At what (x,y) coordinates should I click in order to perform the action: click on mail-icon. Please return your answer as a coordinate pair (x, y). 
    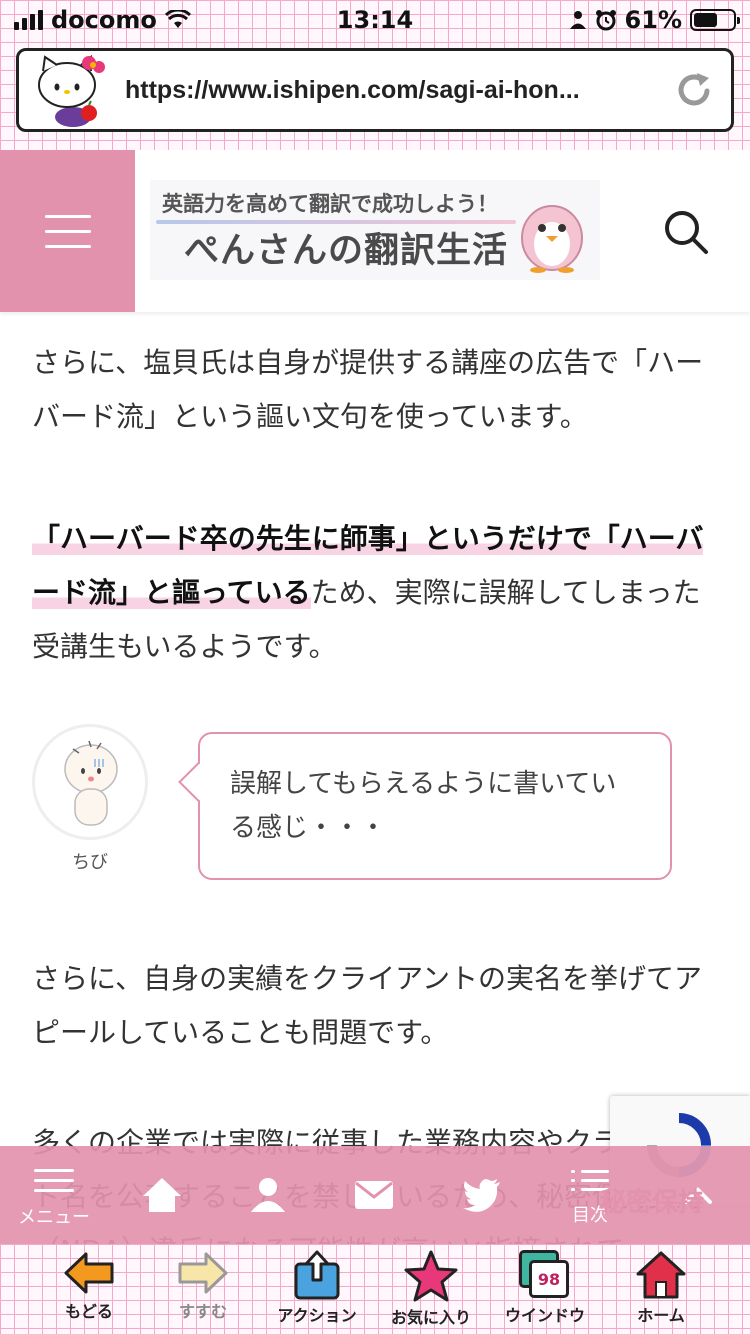
    Looking at the image, I should click on (374, 1195).